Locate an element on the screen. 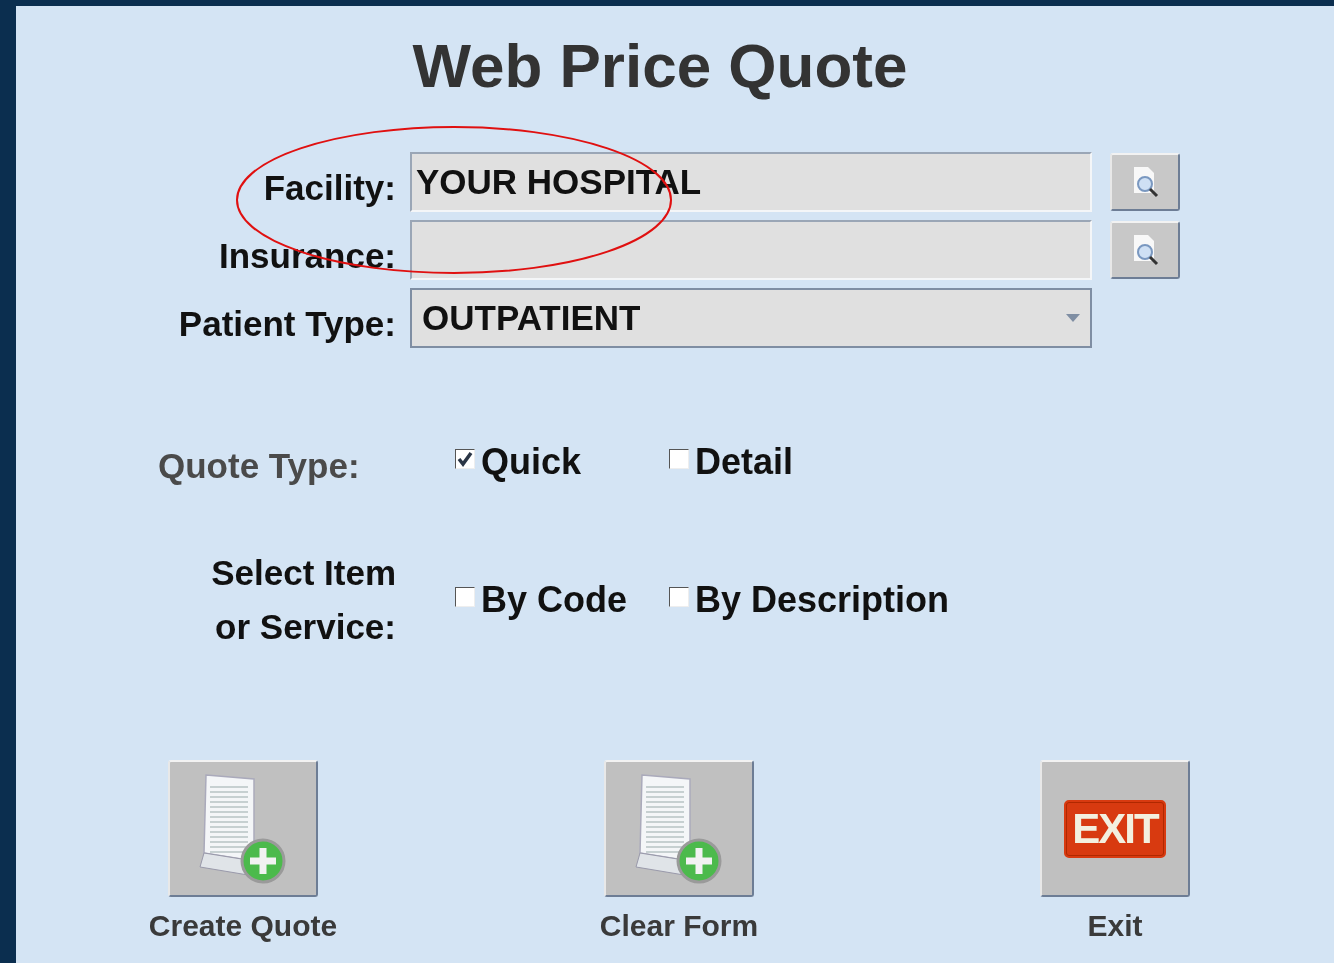 The height and width of the screenshot is (963, 1334). section-label: Quote Type: is located at coordinates (259, 465).